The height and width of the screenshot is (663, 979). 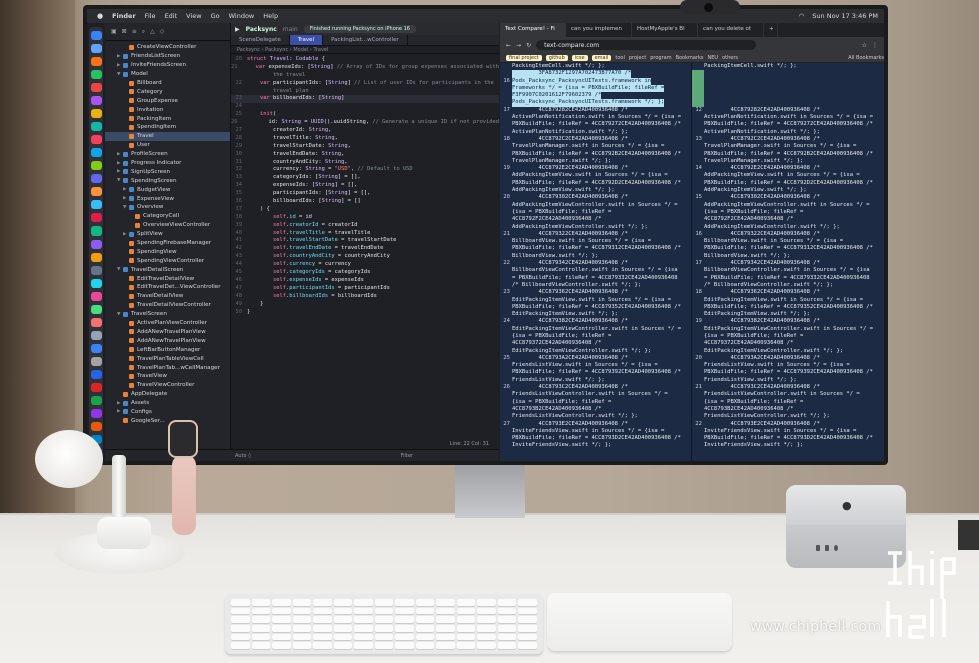 What do you see at coordinates (771, 30) in the screenshot?
I see `new-tab-icon: +` at bounding box center [771, 30].